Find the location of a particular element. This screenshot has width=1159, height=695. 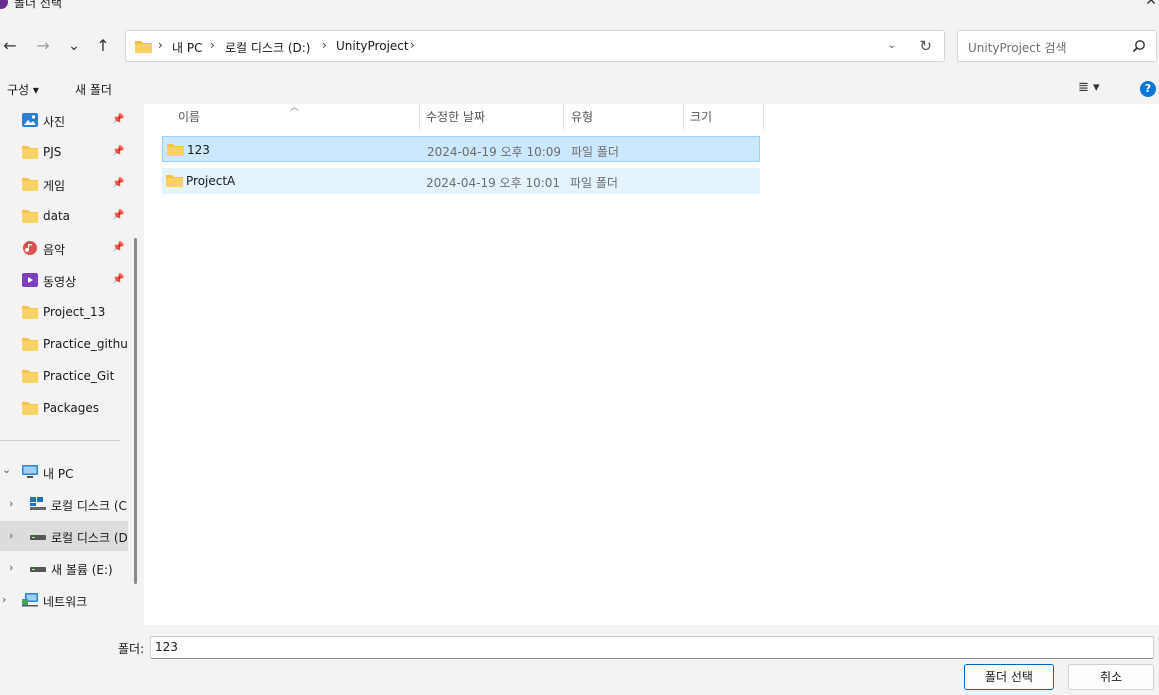

up-button: ↑ is located at coordinates (103, 46).